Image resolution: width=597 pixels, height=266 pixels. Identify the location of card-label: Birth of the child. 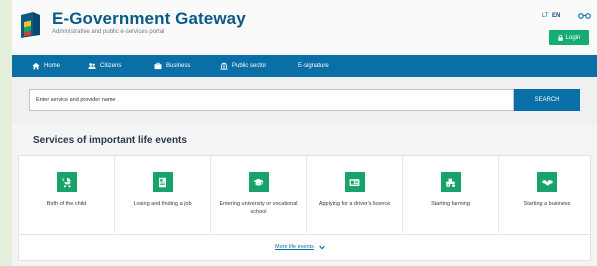
(66, 204).